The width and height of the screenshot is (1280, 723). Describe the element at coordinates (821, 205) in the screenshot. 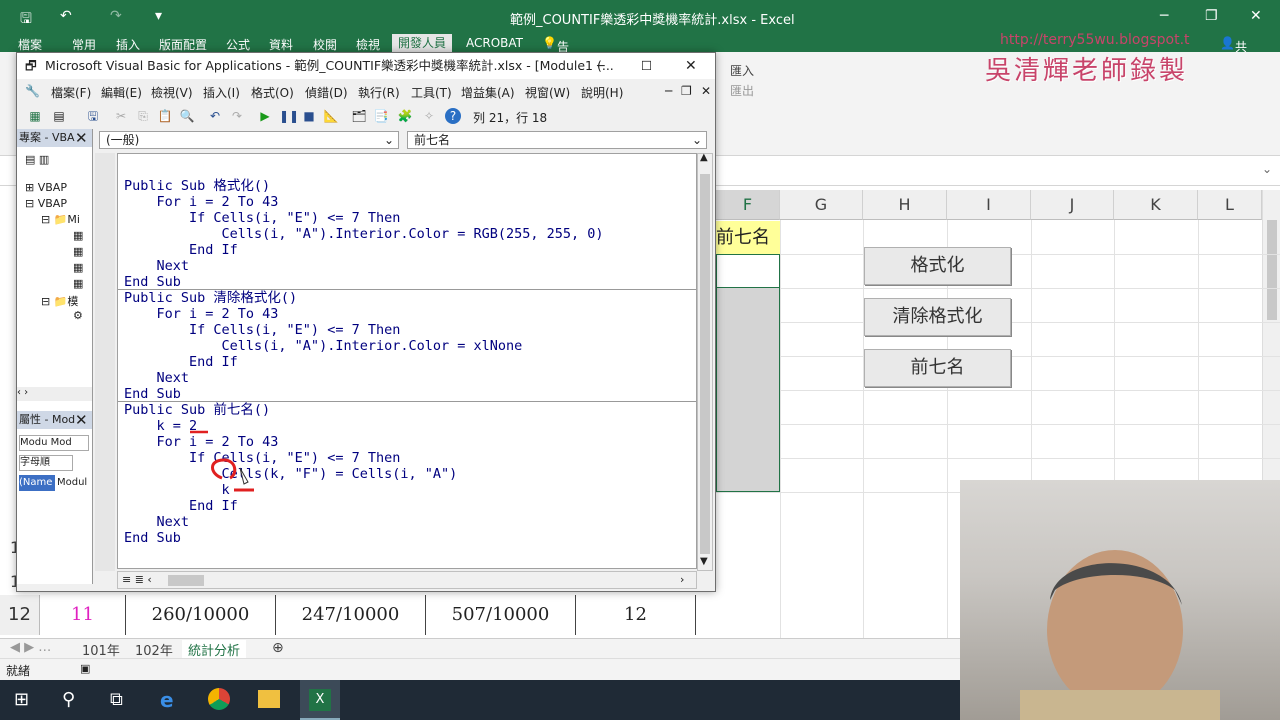

I see `col-header-g: G` at that location.